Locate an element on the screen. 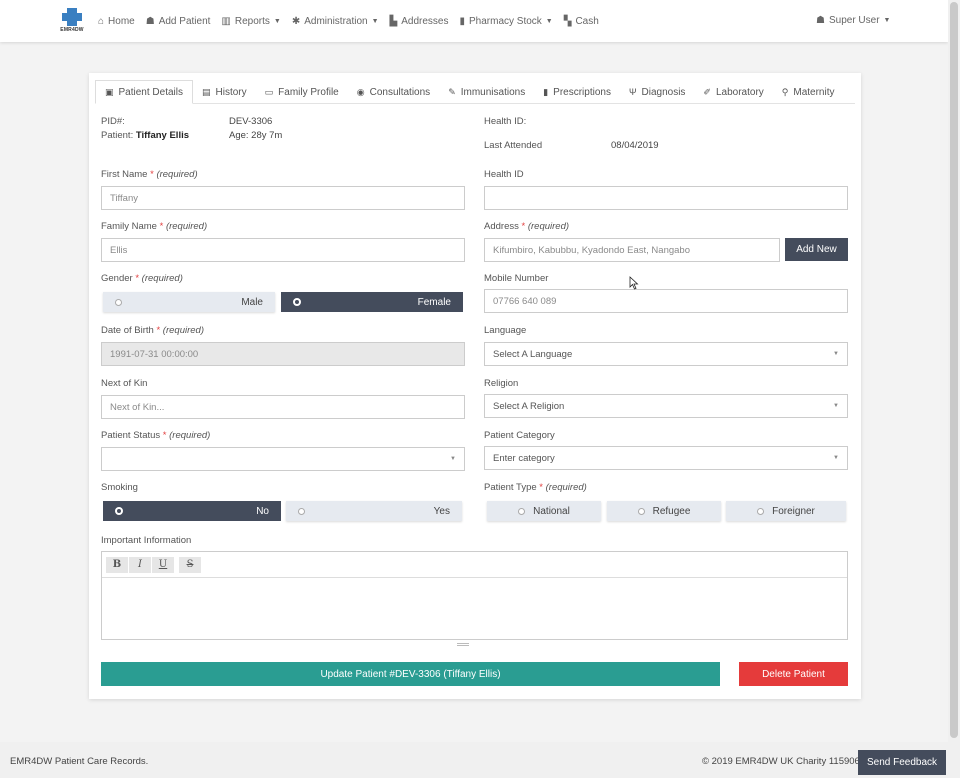  footer-left-text: EMR4DW Patient Care Records. is located at coordinates (79, 761).